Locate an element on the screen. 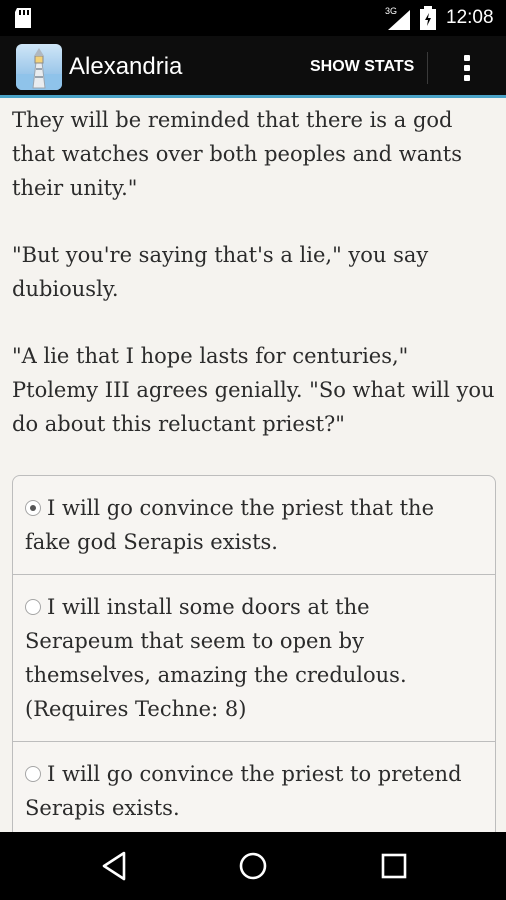  back-icon is located at coordinates (114, 866).